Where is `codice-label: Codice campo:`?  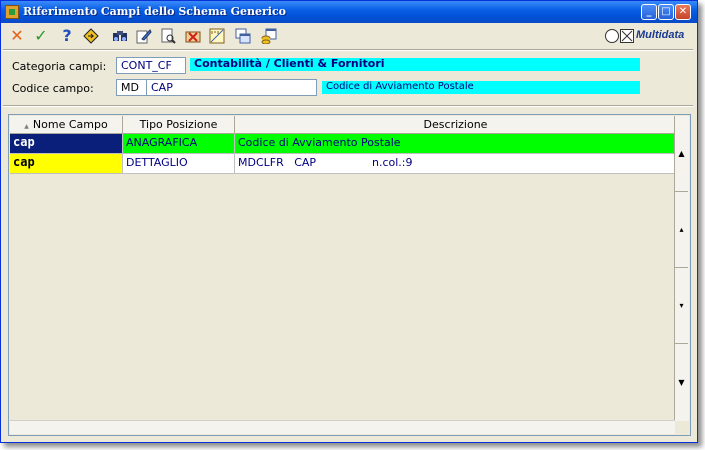 codice-label: Codice campo: is located at coordinates (53, 88).